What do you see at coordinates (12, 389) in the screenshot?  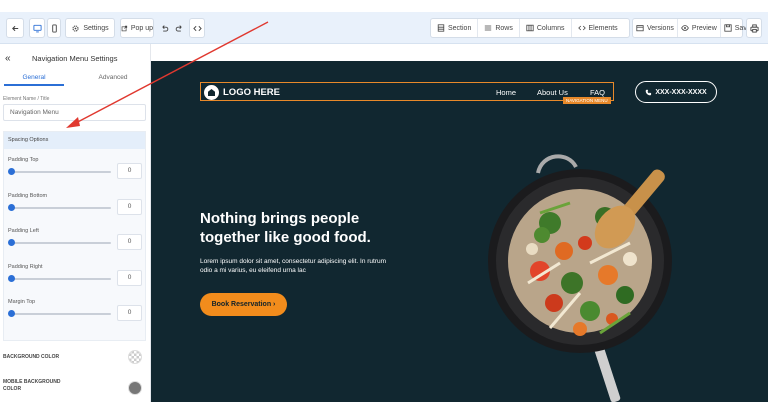 I see `mobile-background-label-2: COLOR` at bounding box center [12, 389].